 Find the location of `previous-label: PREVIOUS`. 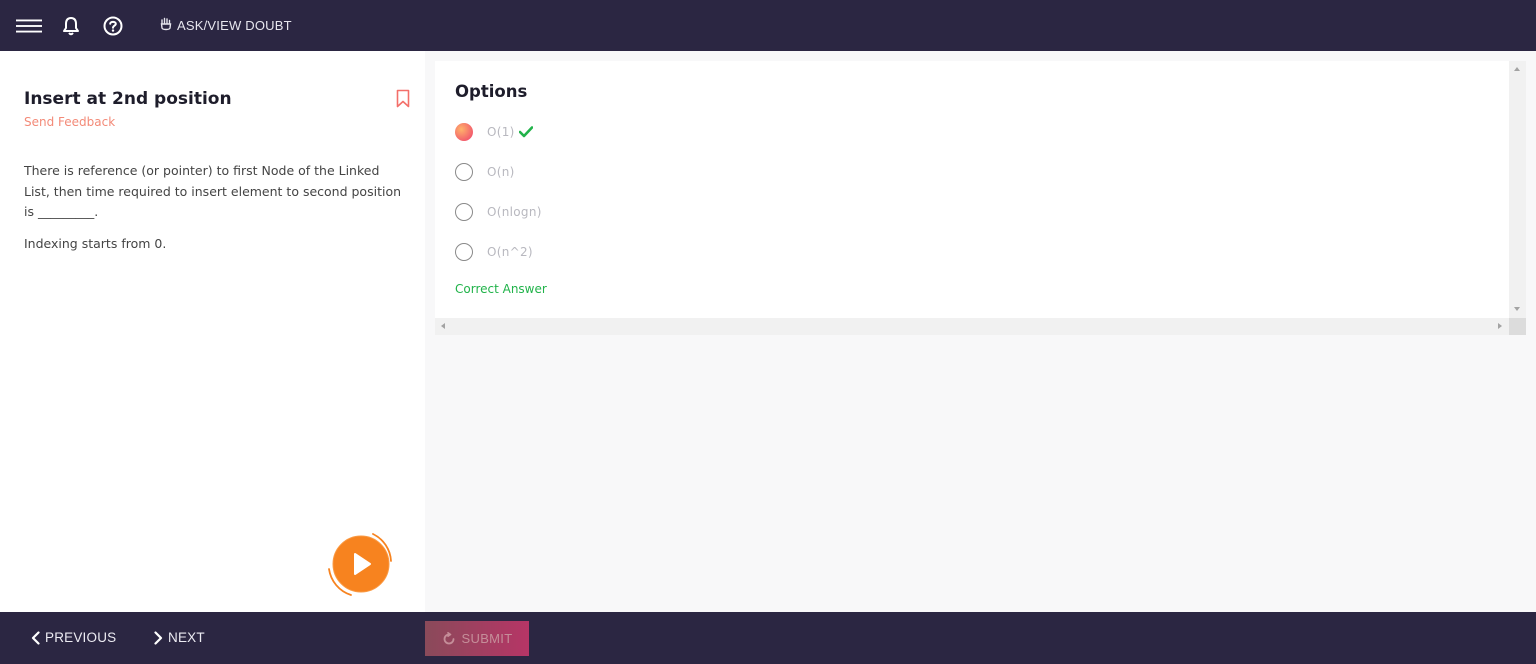

previous-label: PREVIOUS is located at coordinates (81, 637).